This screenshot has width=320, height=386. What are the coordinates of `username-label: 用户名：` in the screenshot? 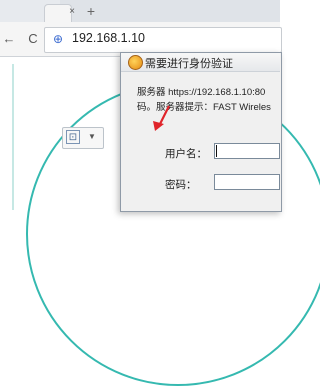 It's located at (186, 154).